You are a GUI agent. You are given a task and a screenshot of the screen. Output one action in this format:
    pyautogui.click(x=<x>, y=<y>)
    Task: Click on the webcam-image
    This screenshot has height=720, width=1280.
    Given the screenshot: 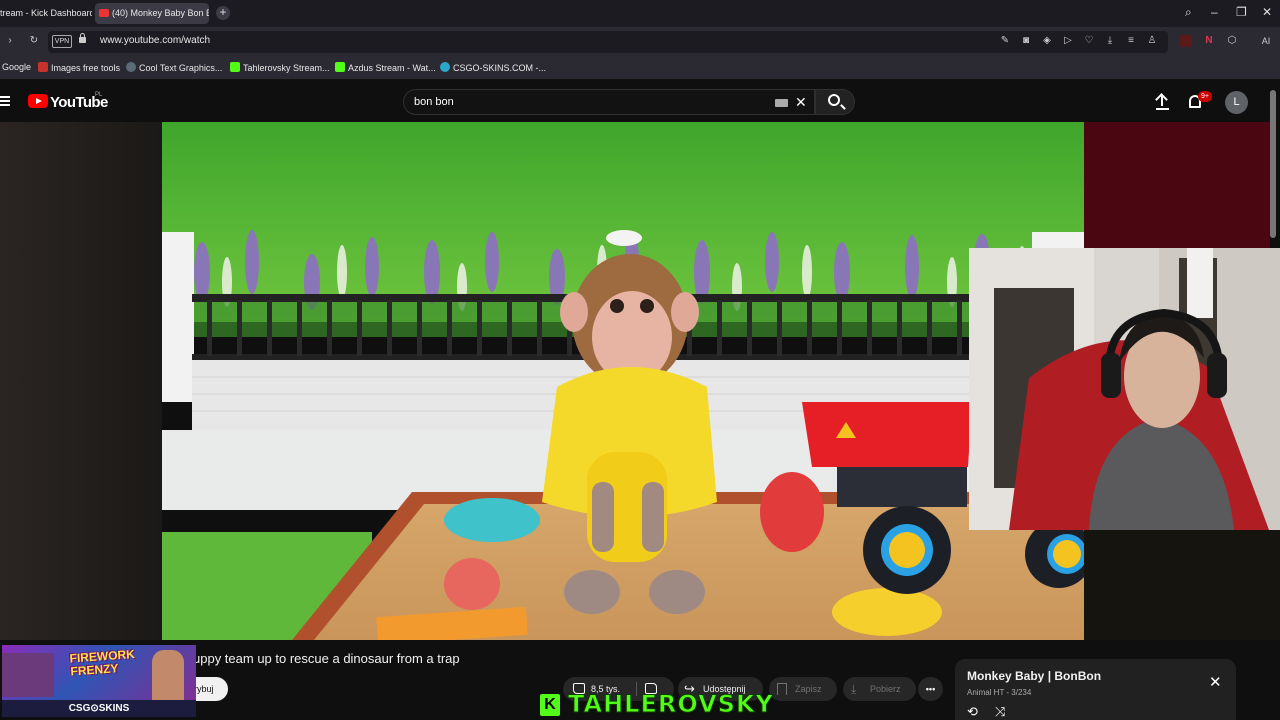 What is the action you would take?
    pyautogui.click(x=1124, y=389)
    